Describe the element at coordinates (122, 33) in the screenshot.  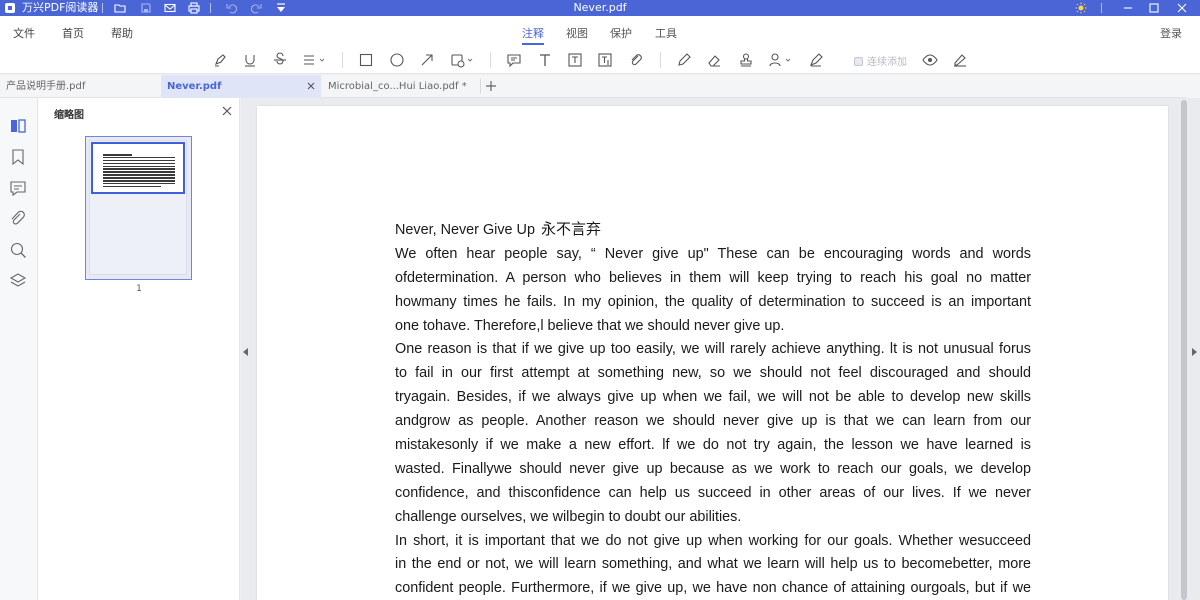
I see `menu-help: 帮助` at that location.